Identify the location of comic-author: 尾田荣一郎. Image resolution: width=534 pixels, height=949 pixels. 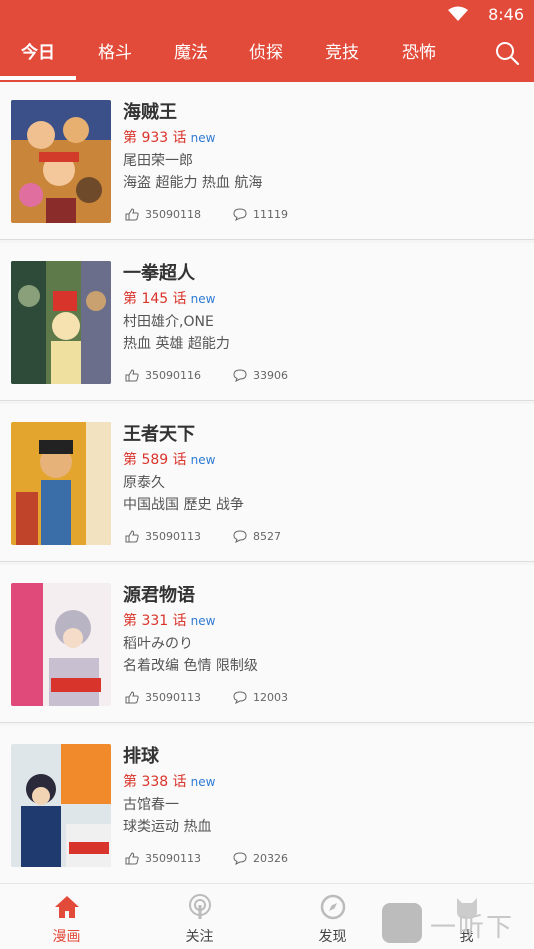
(158, 161).